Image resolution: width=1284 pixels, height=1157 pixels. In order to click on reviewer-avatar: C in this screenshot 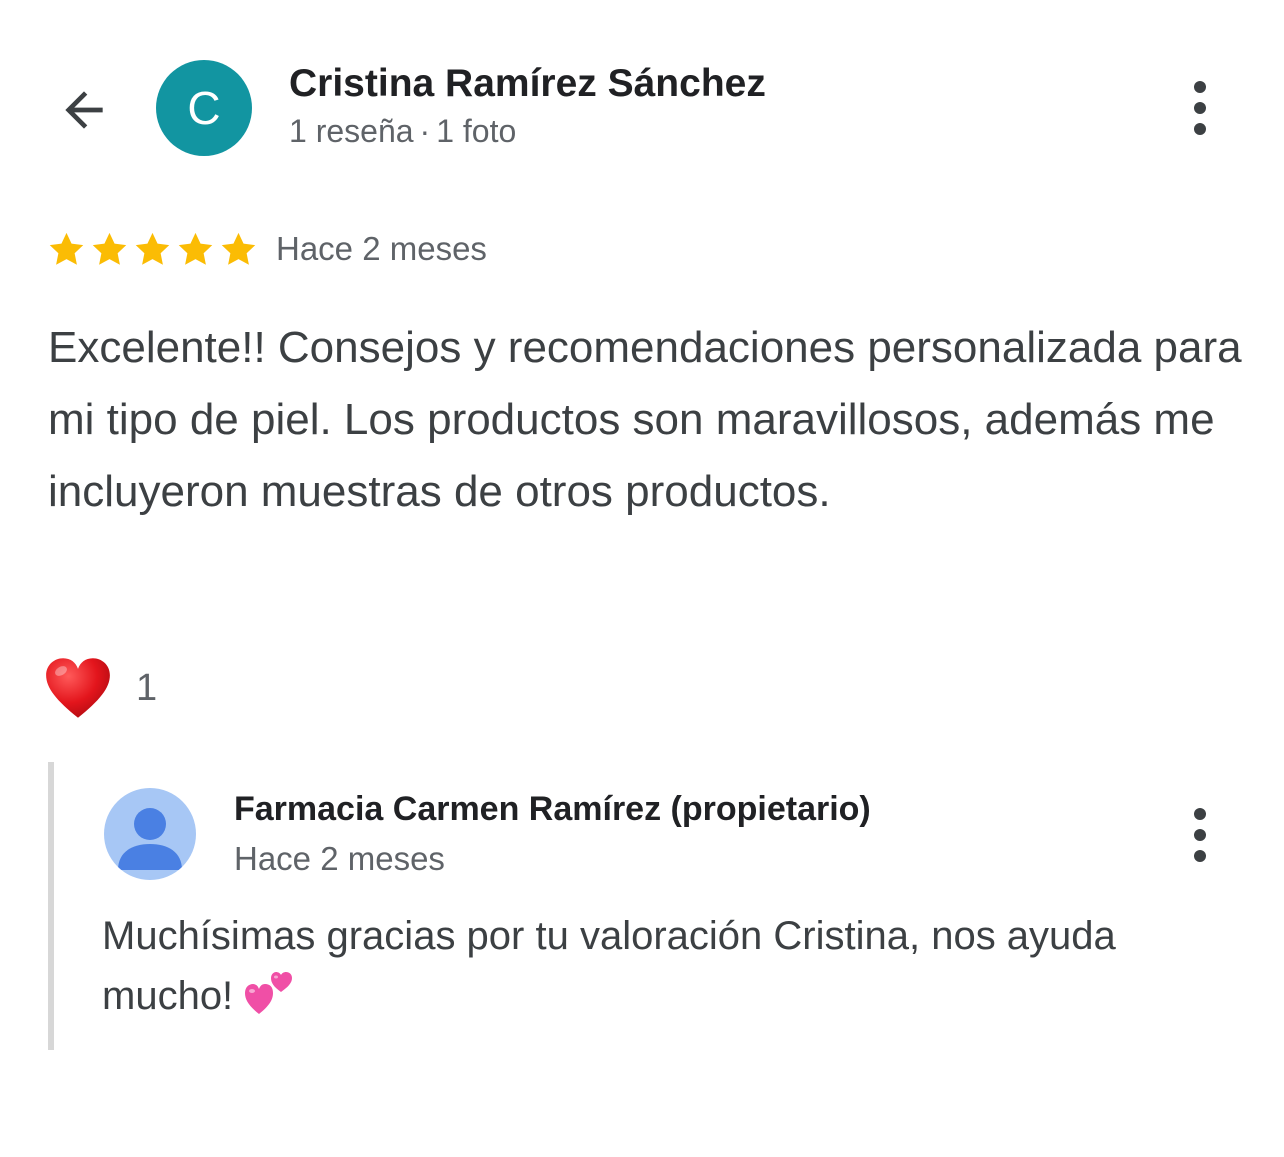, I will do `click(204, 108)`.